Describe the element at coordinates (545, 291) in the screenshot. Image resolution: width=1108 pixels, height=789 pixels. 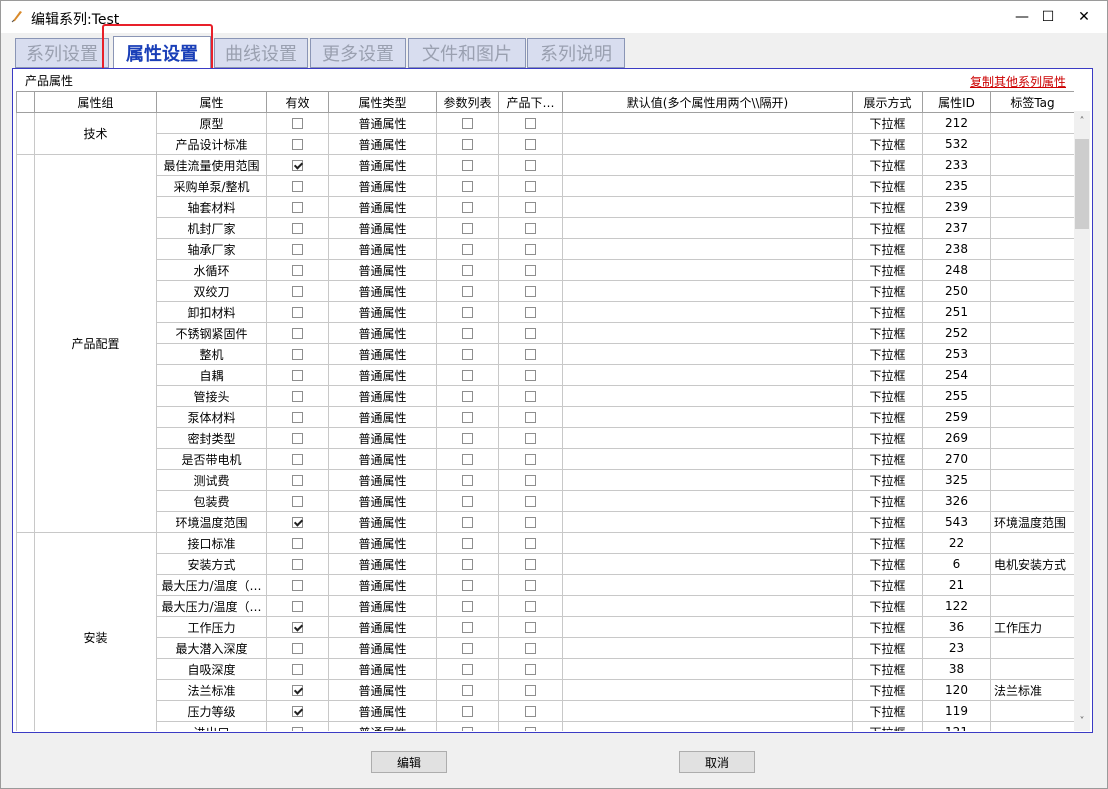
I see `table-row: 双绞刀 普通属性 下拉框 250` at that location.